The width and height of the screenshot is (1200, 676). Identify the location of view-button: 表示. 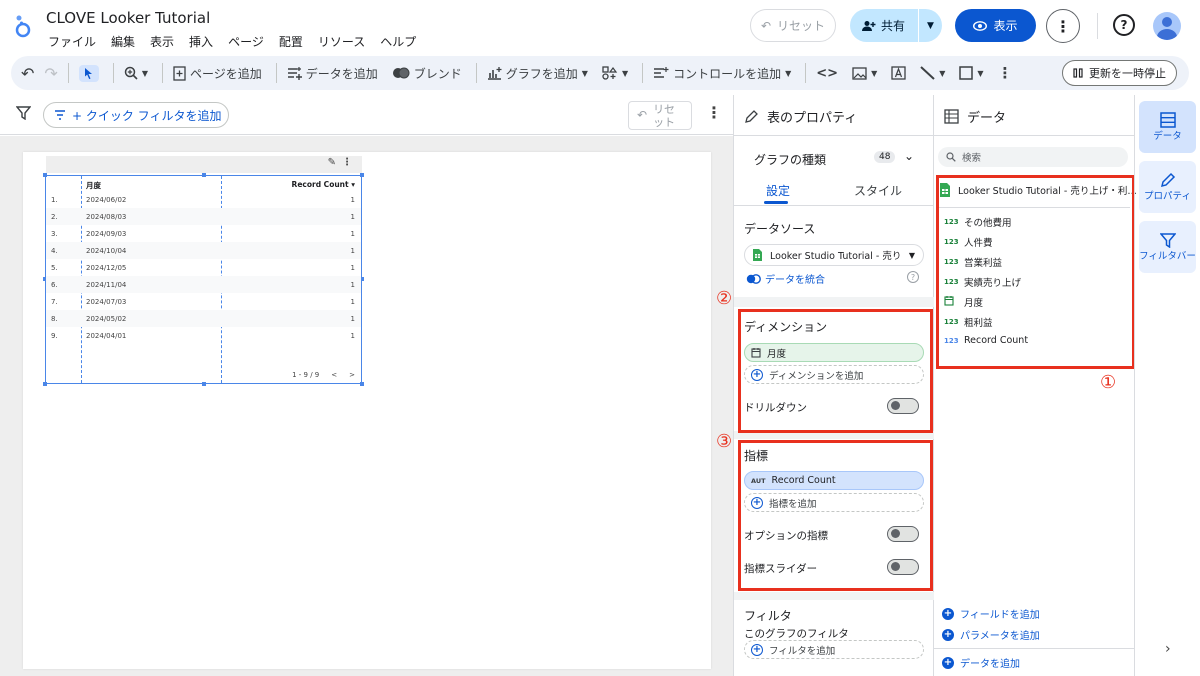
(995, 25).